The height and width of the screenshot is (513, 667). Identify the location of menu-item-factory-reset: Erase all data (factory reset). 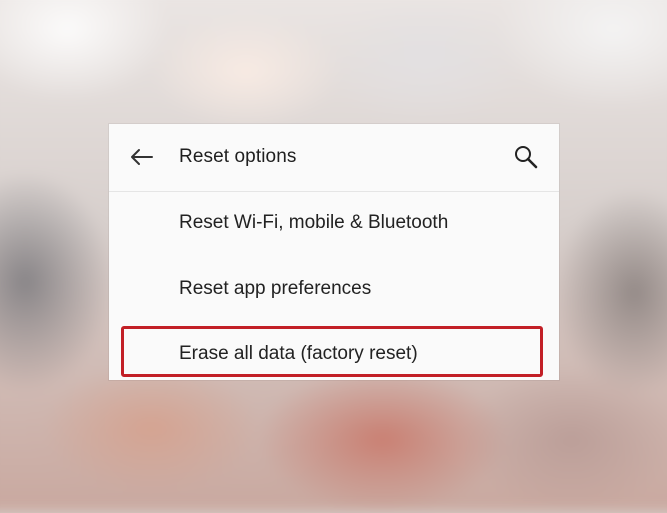
(334, 352).